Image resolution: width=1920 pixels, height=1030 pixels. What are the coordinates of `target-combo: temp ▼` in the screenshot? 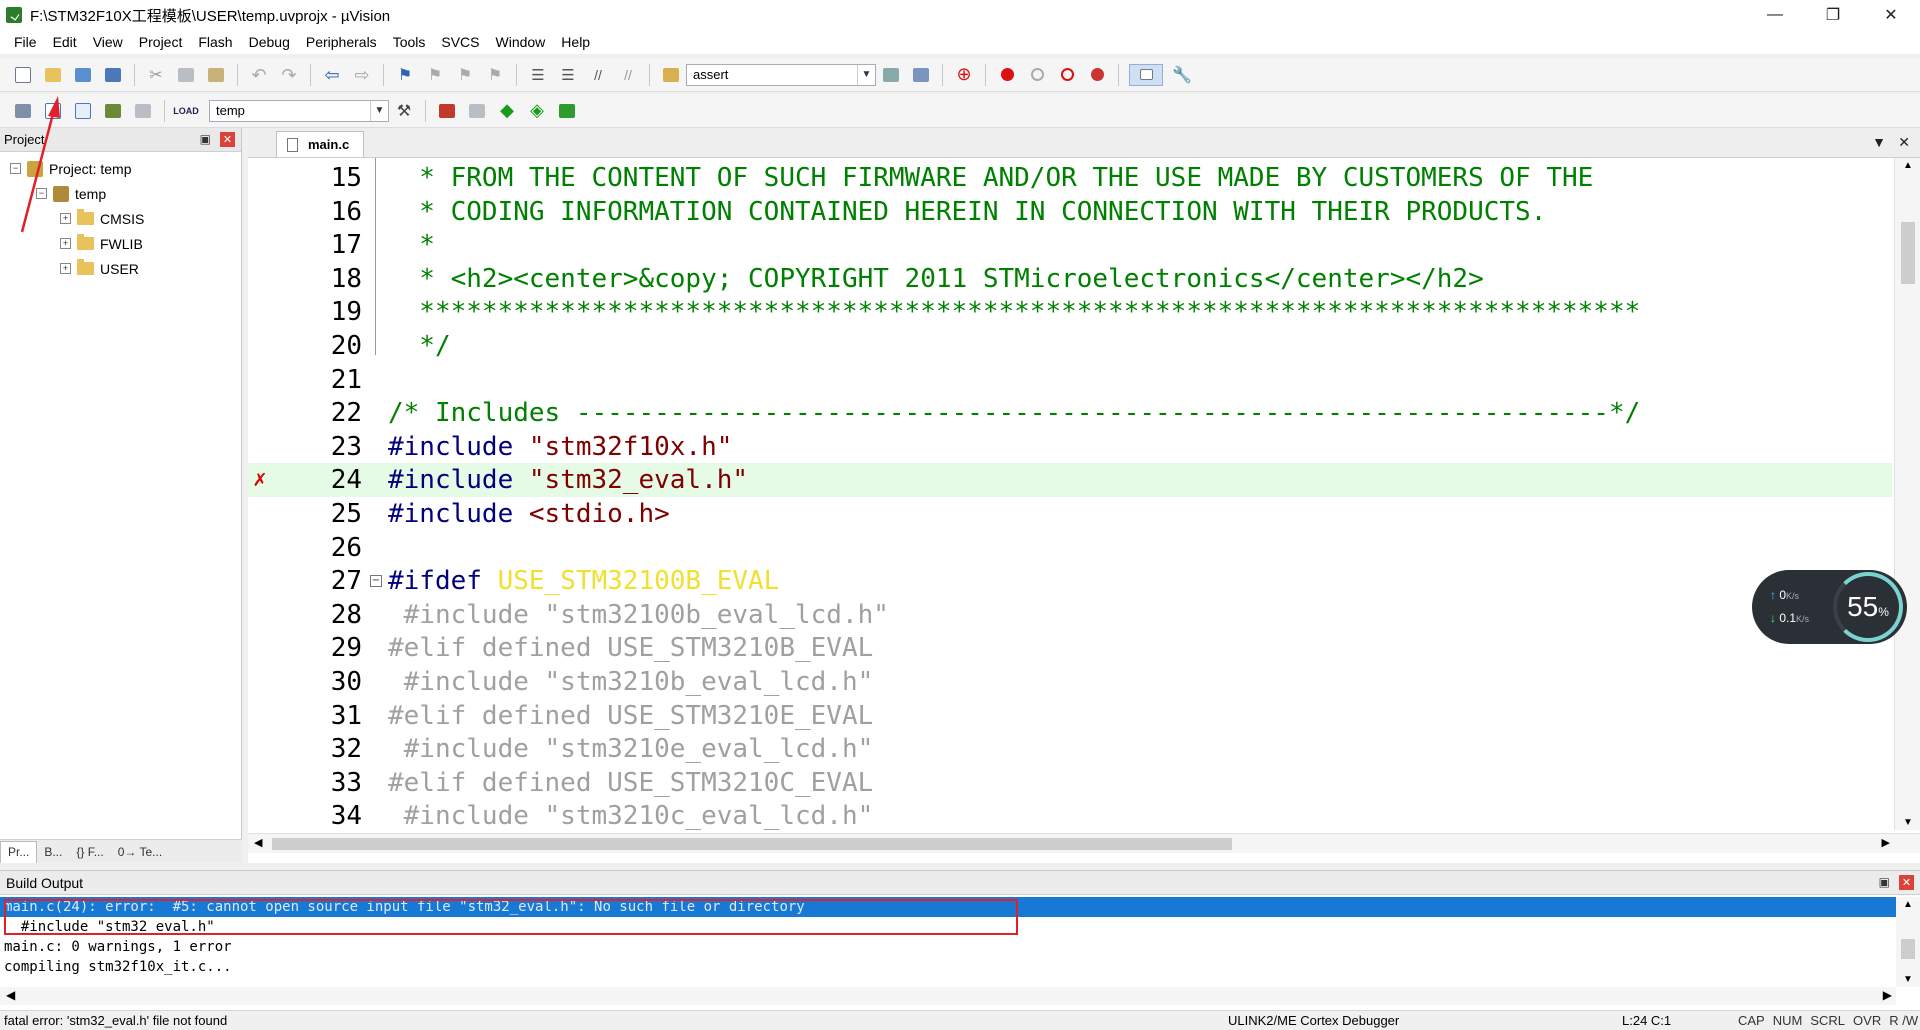 It's located at (299, 110).